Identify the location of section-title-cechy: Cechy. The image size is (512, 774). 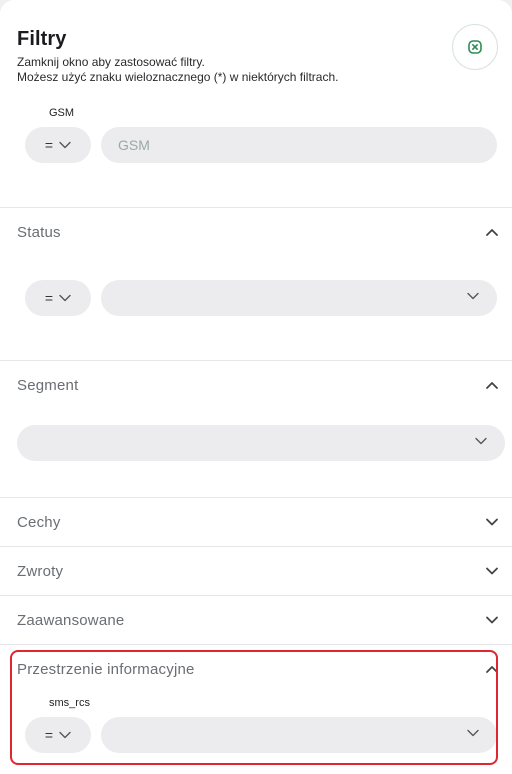
(39, 522).